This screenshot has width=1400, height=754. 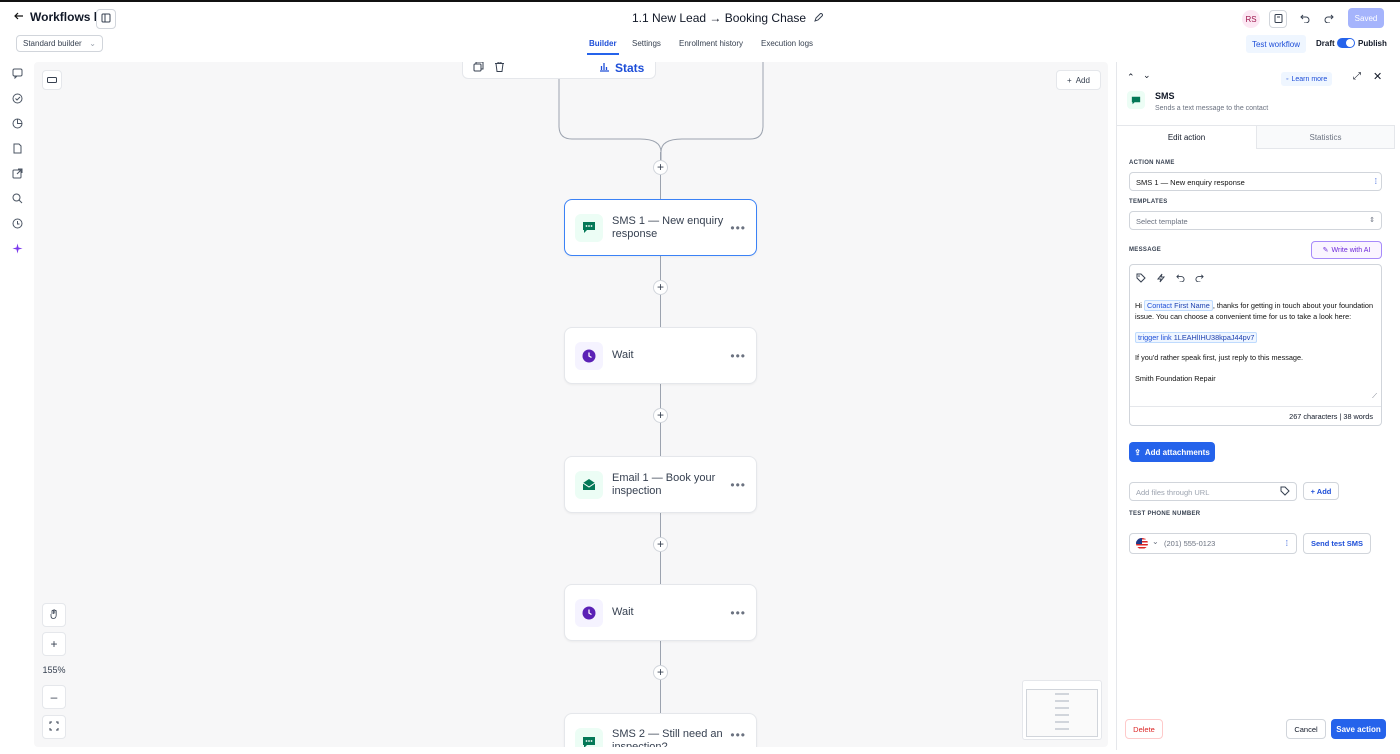 What do you see at coordinates (1325, 250) in the screenshot?
I see `magic-wand-icon: ✎` at bounding box center [1325, 250].